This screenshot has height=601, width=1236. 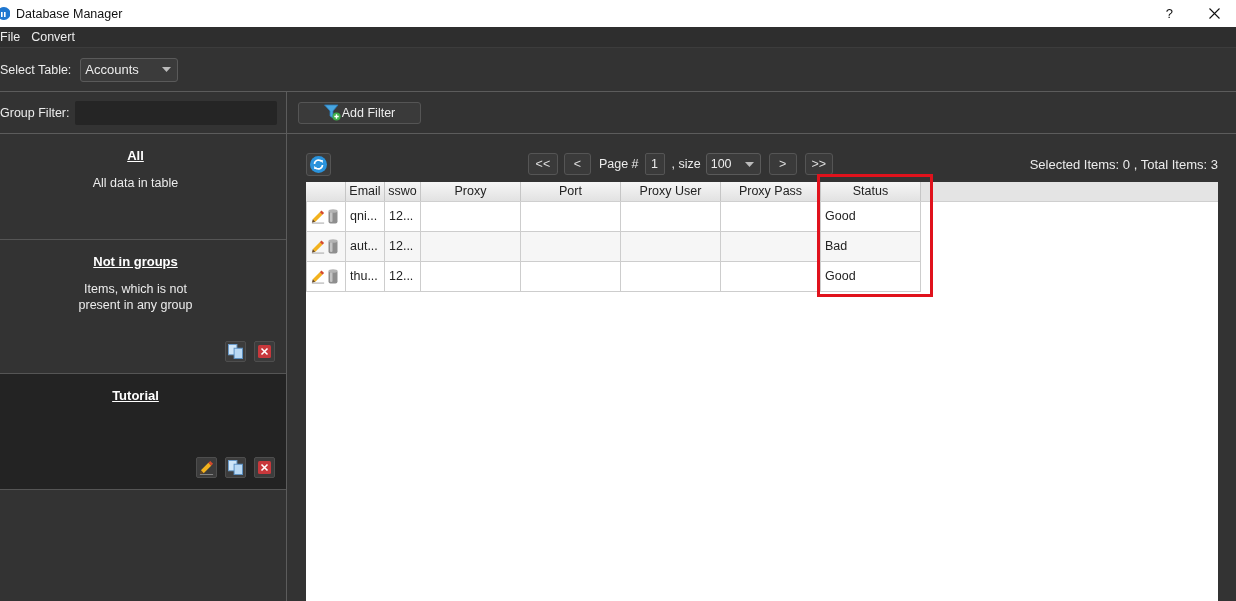 What do you see at coordinates (542, 164) in the screenshot?
I see `first-page-button: <<` at bounding box center [542, 164].